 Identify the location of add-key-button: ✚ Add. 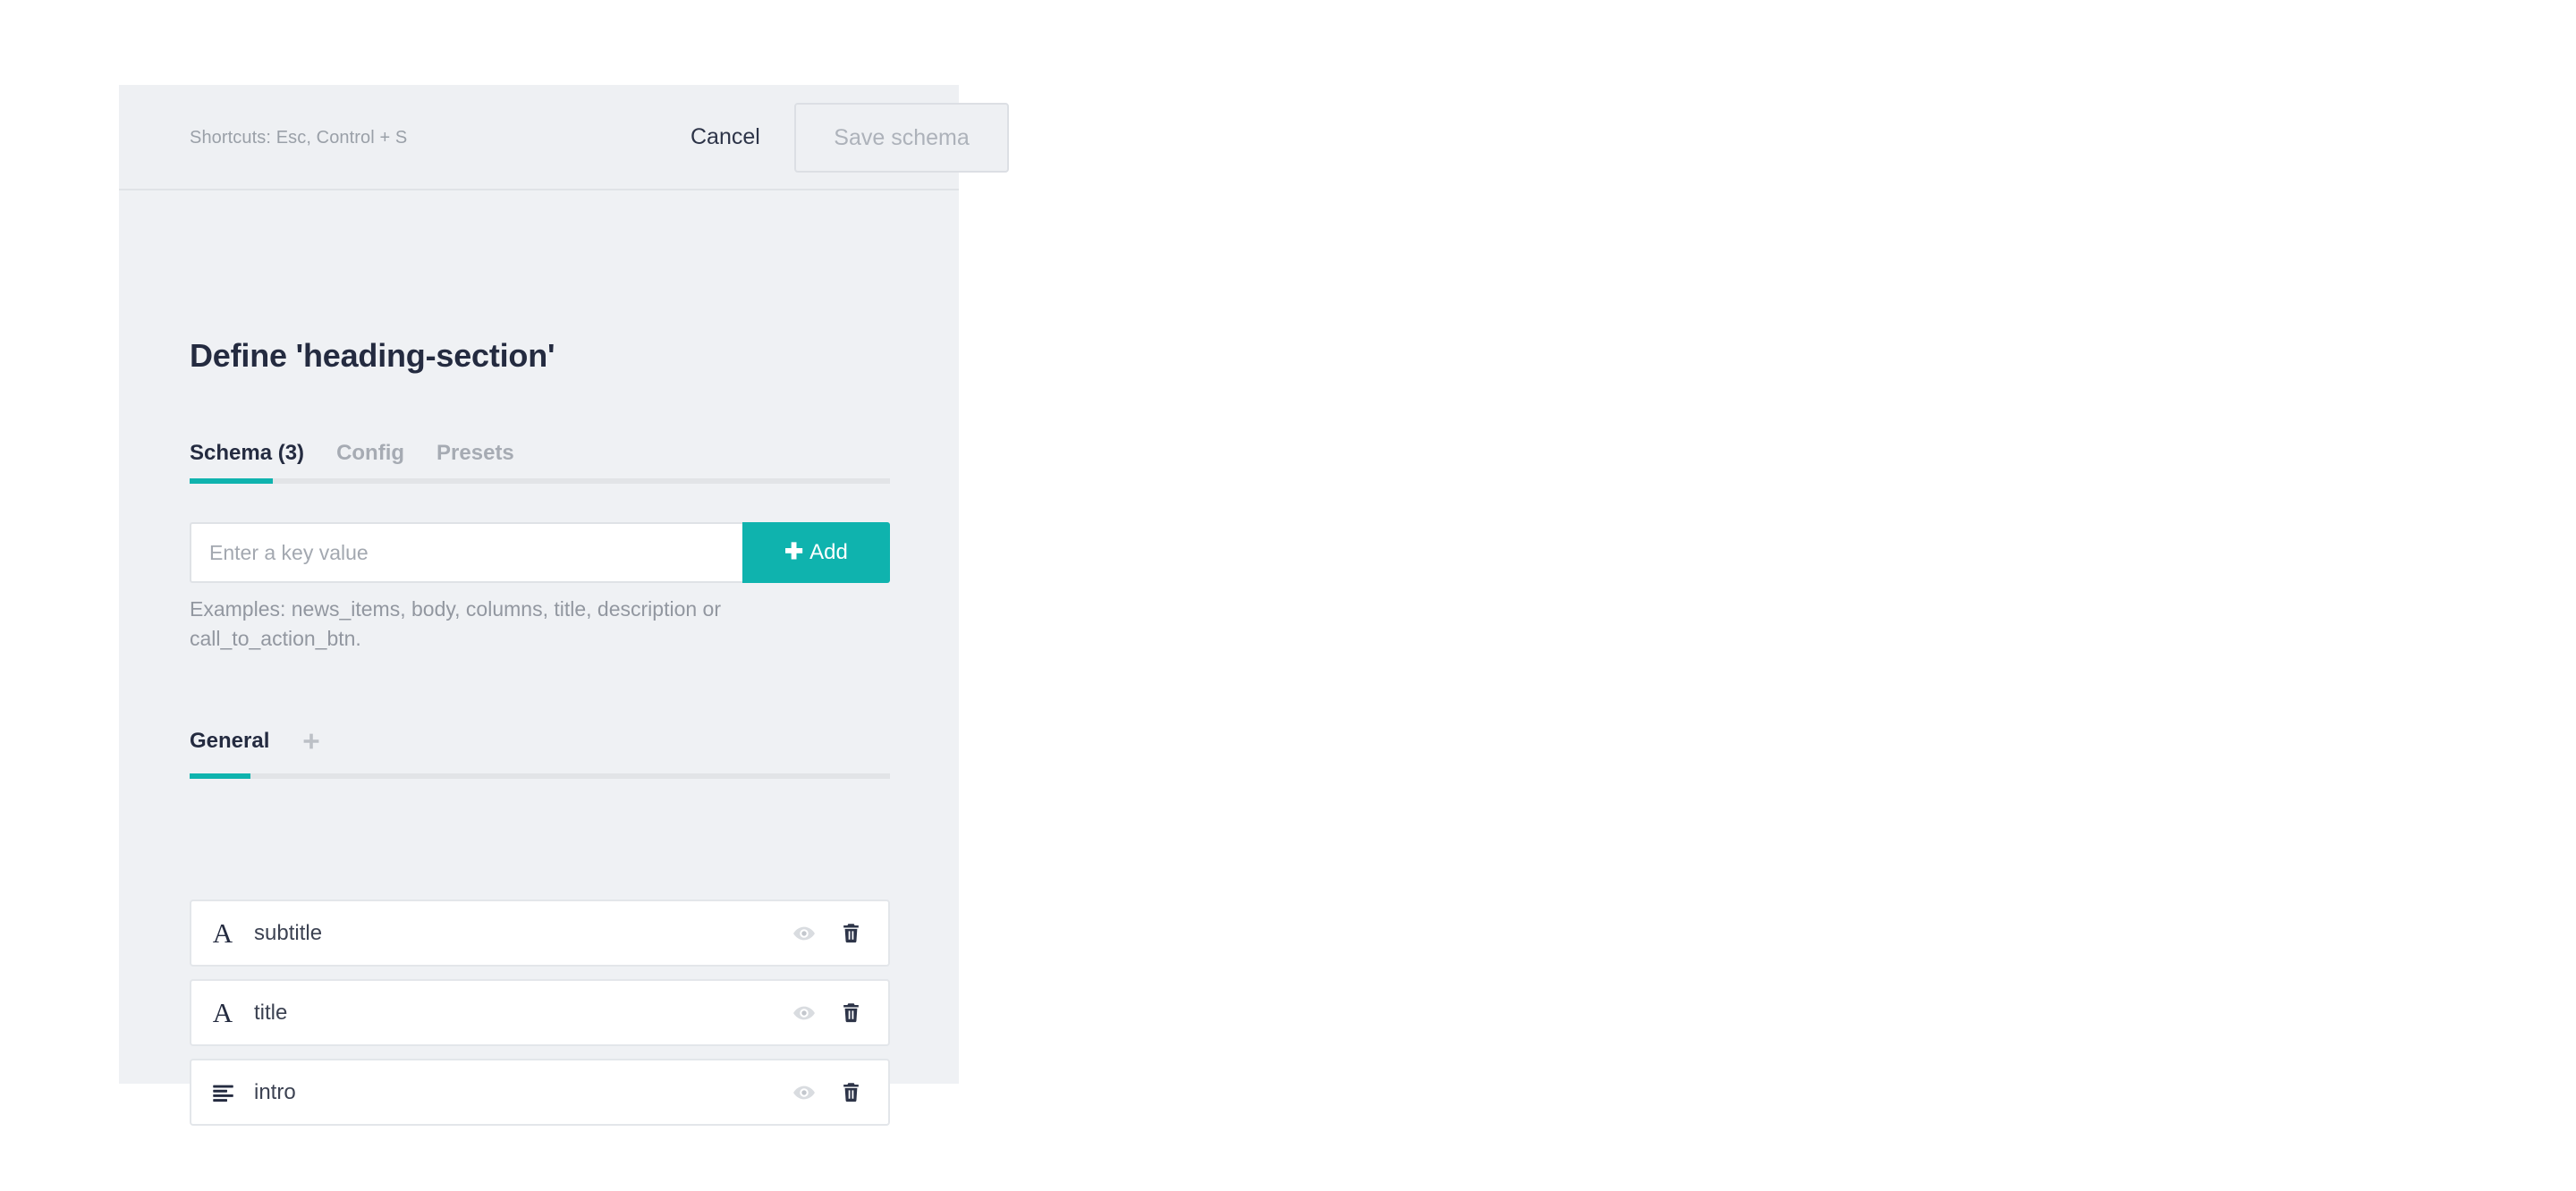
(816, 552).